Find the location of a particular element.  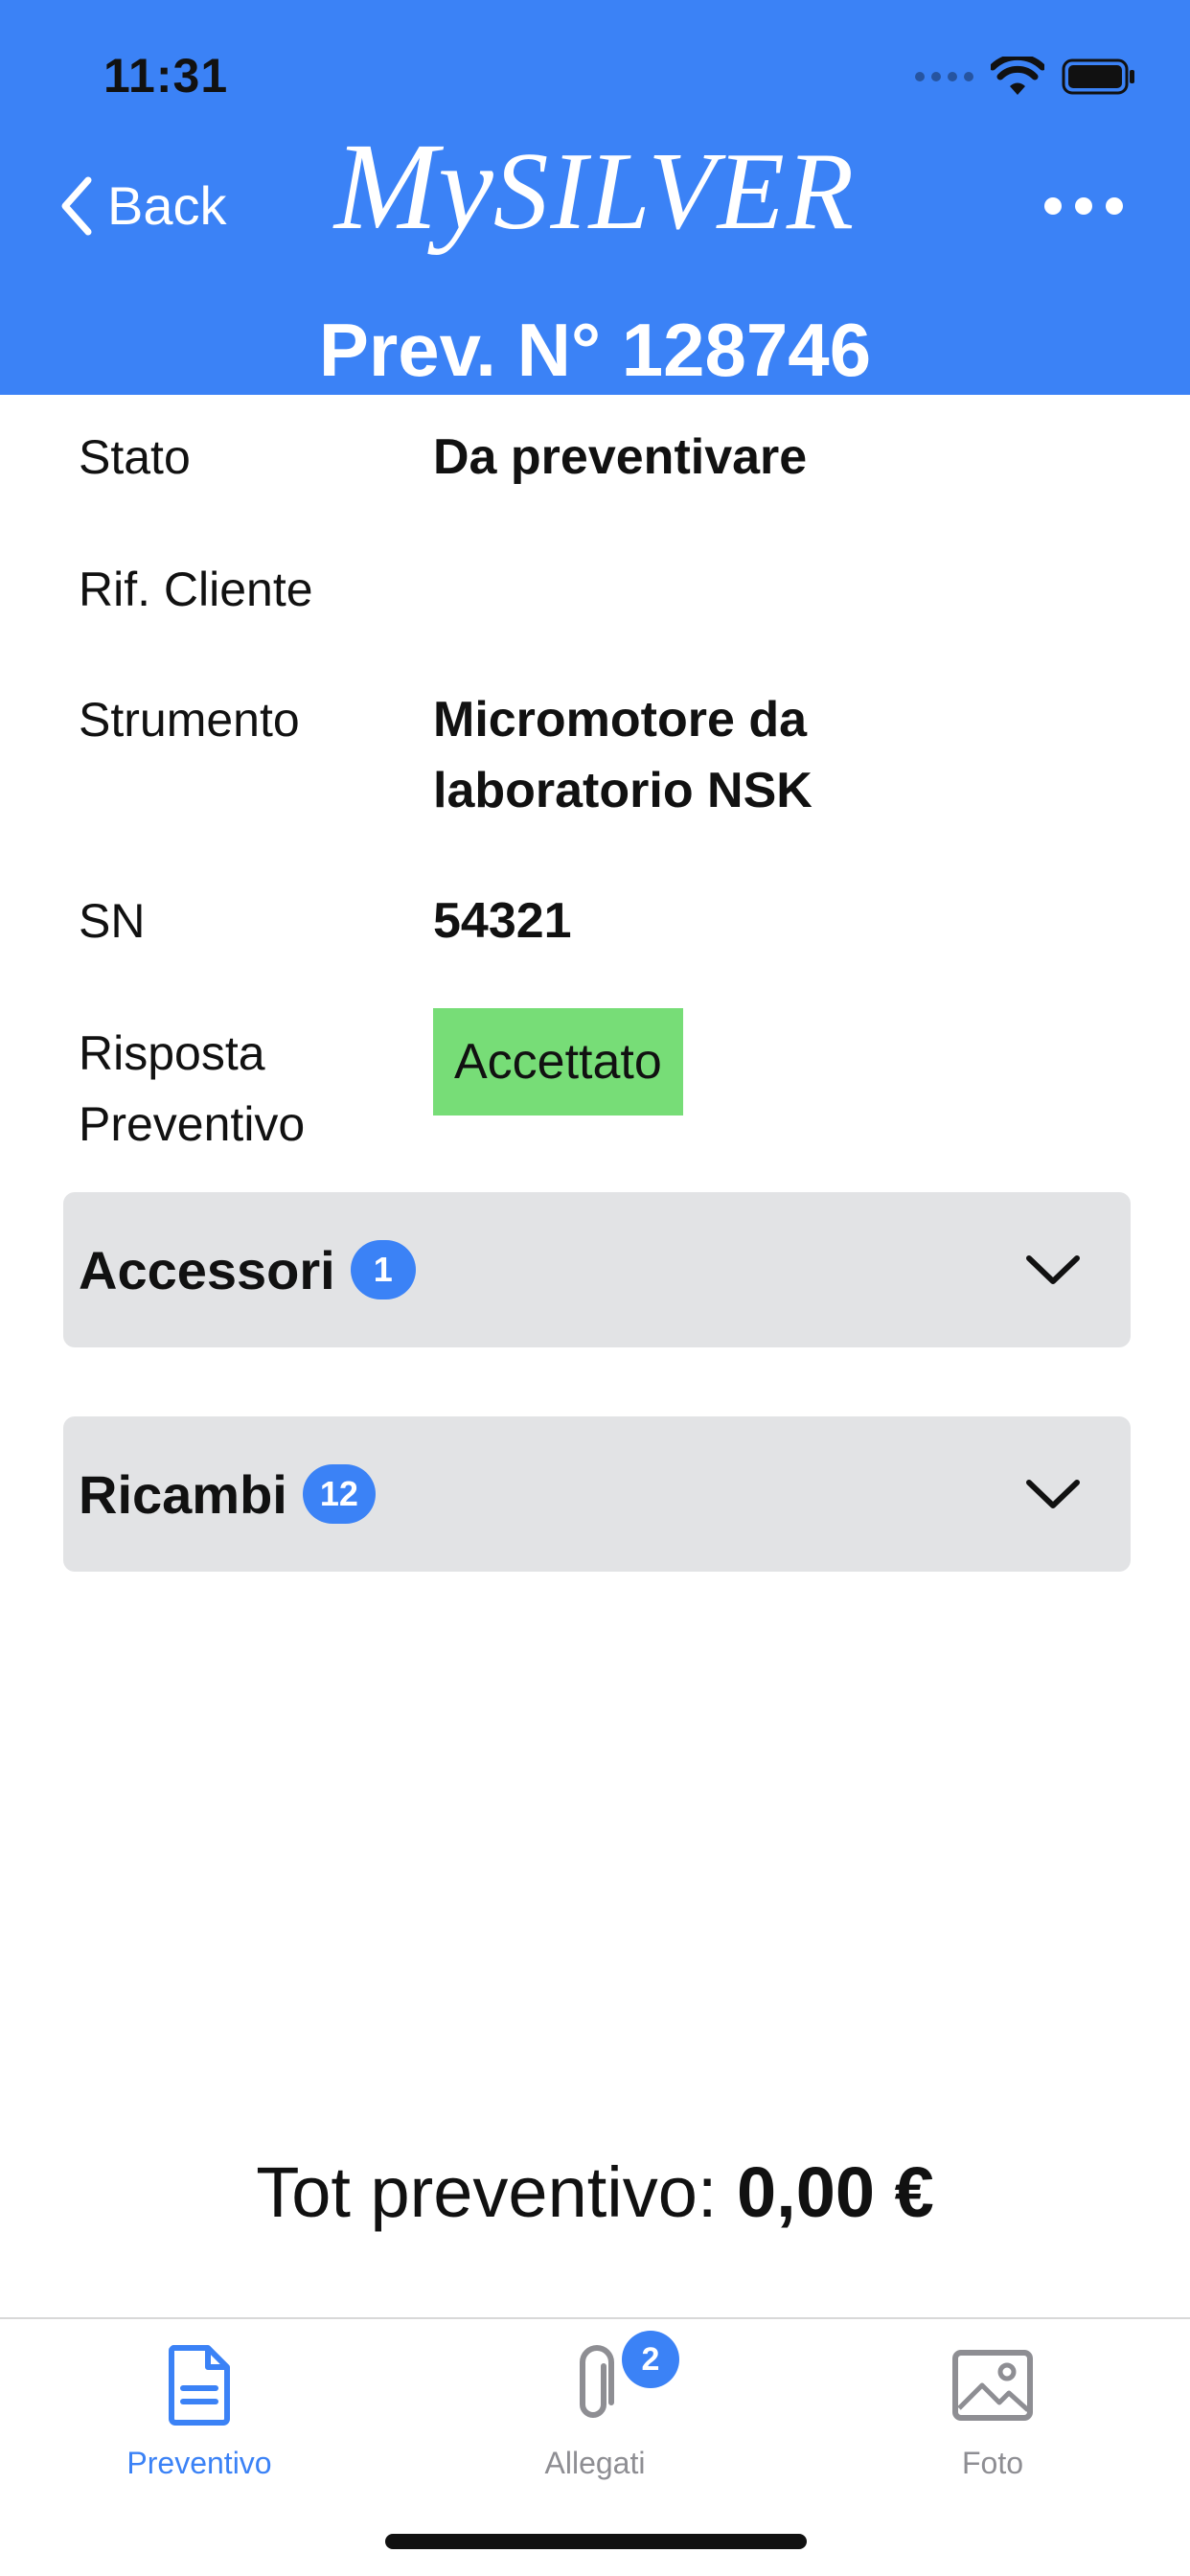

tab-foto: Foto is located at coordinates (992, 2407).